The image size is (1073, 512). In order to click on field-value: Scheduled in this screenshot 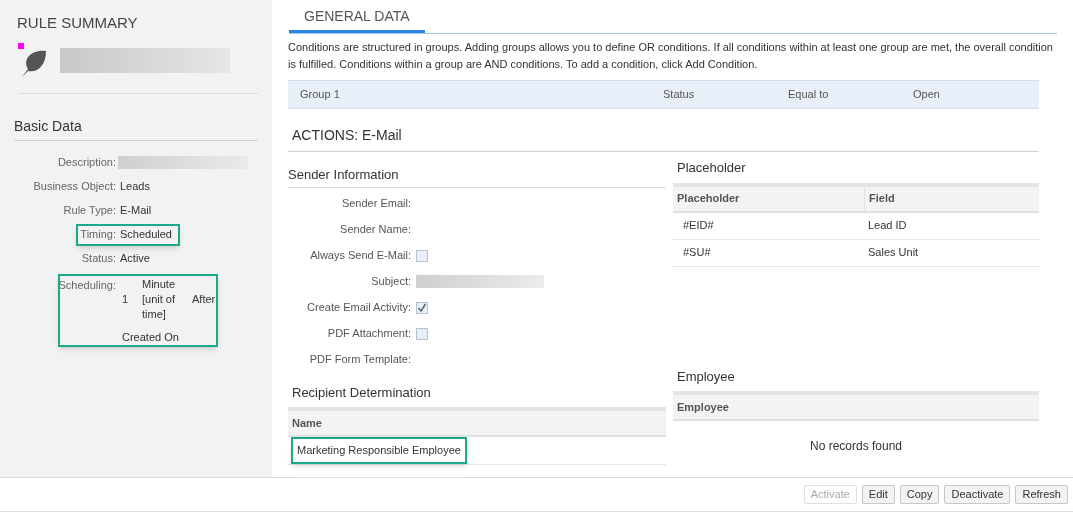, I will do `click(146, 235)`.